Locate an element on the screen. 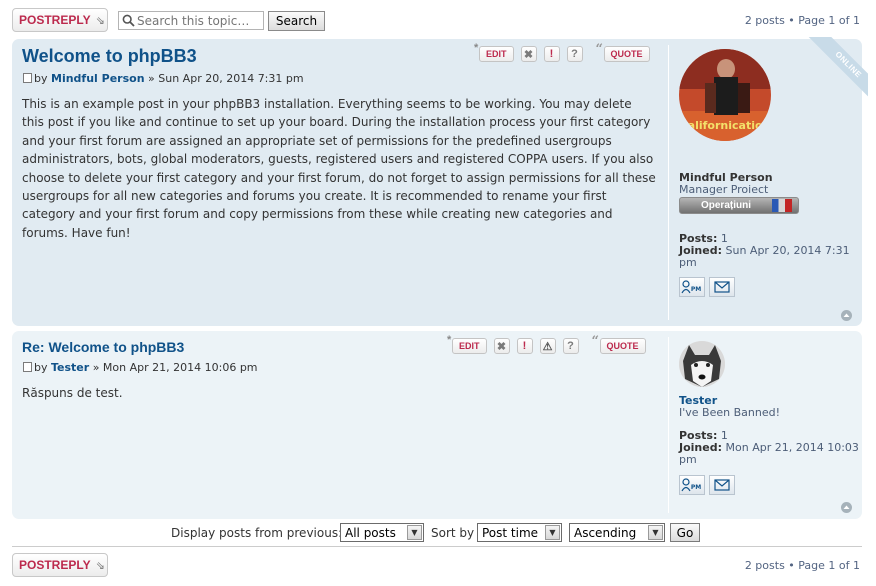 The image size is (876, 586). warn-button: ⚠ is located at coordinates (547, 346).